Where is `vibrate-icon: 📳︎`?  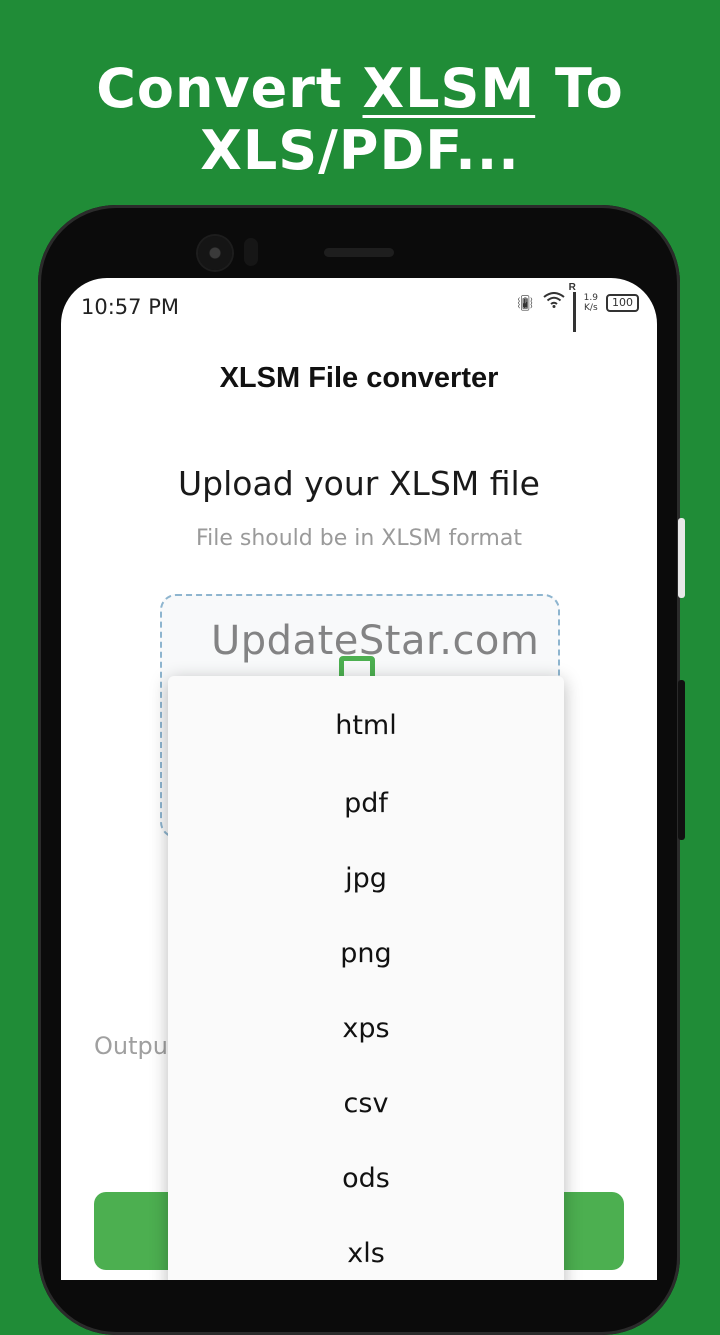
vibrate-icon: 📳︎ is located at coordinates (525, 302).